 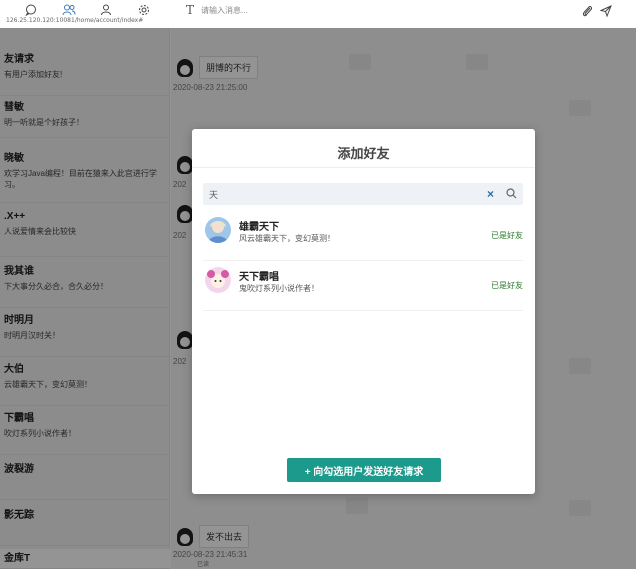 What do you see at coordinates (31, 10) in the screenshot?
I see `chat-icon` at bounding box center [31, 10].